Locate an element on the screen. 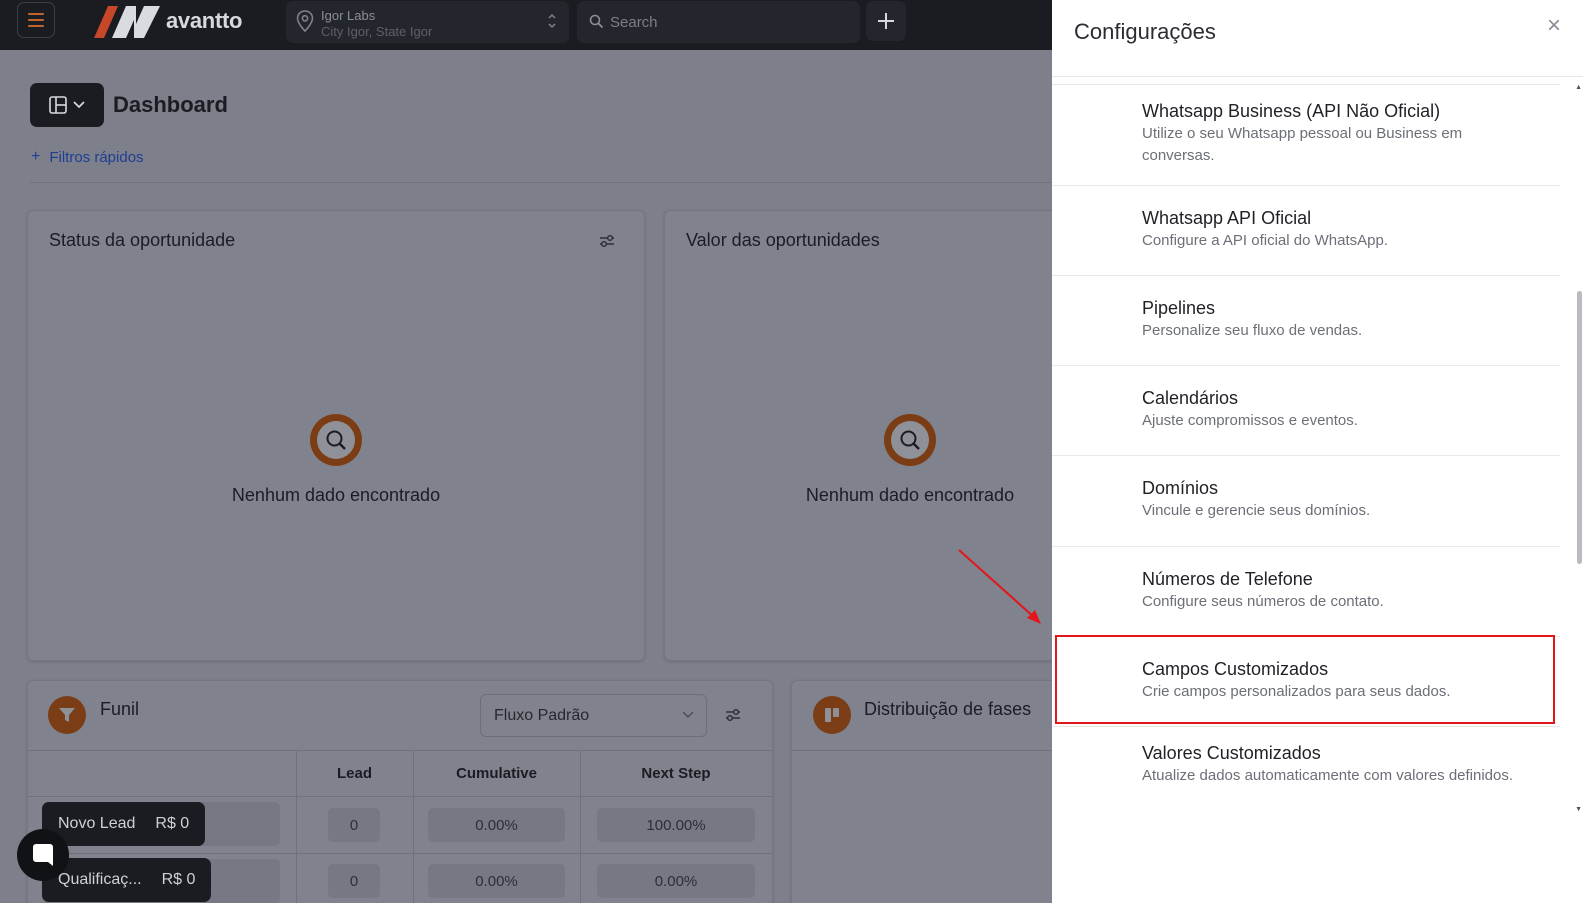  flow-select: Fluxo Padrão is located at coordinates (593, 715).